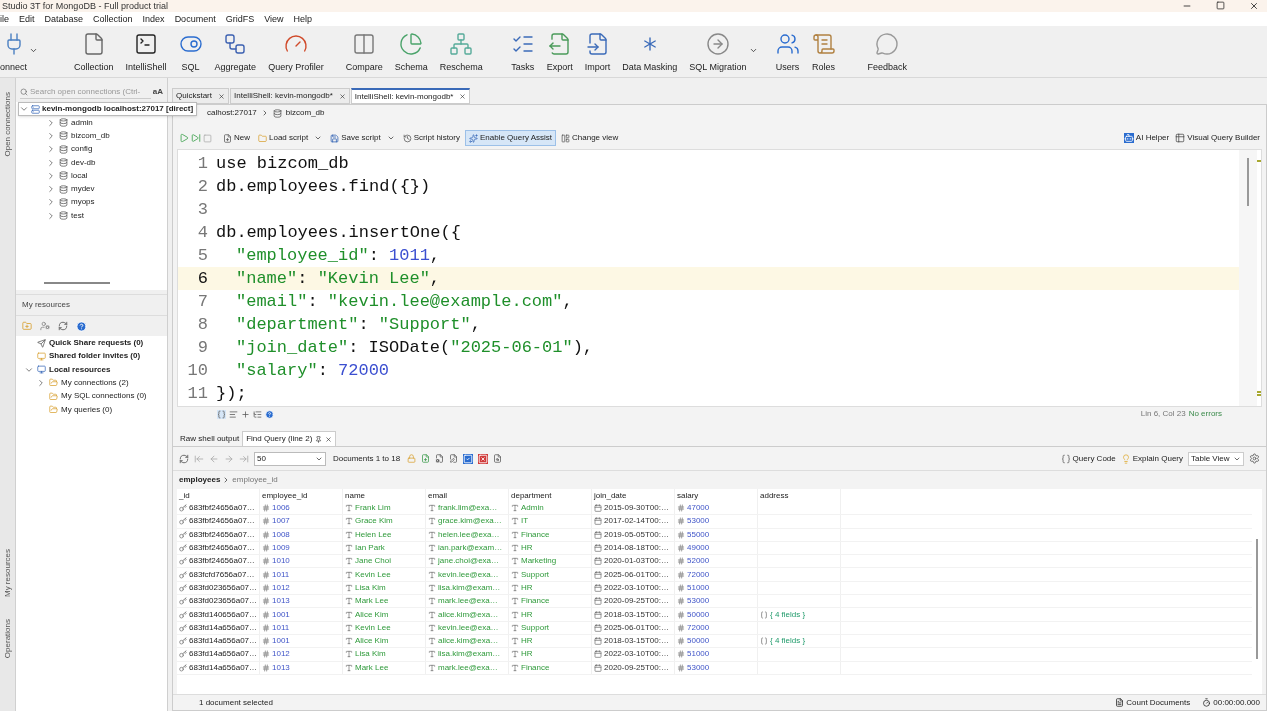 This screenshot has height=711, width=1267. I want to click on column-header: department, so click(550, 495).